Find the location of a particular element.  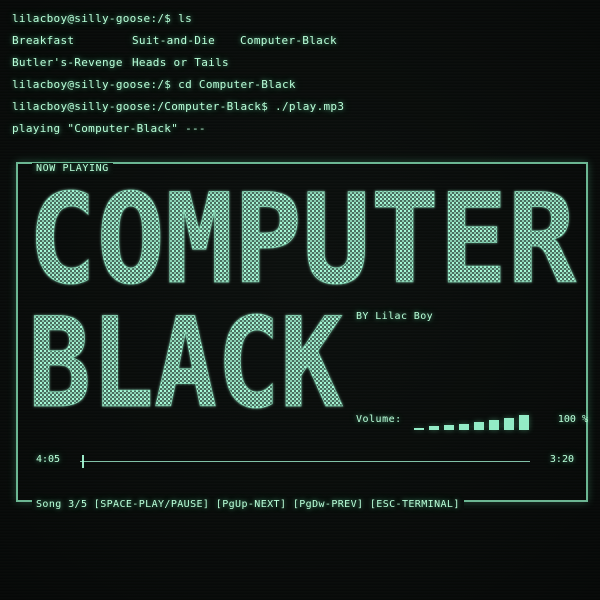

terminal-line-playing: playing "Computer-Black" --- is located at coordinates (109, 128).